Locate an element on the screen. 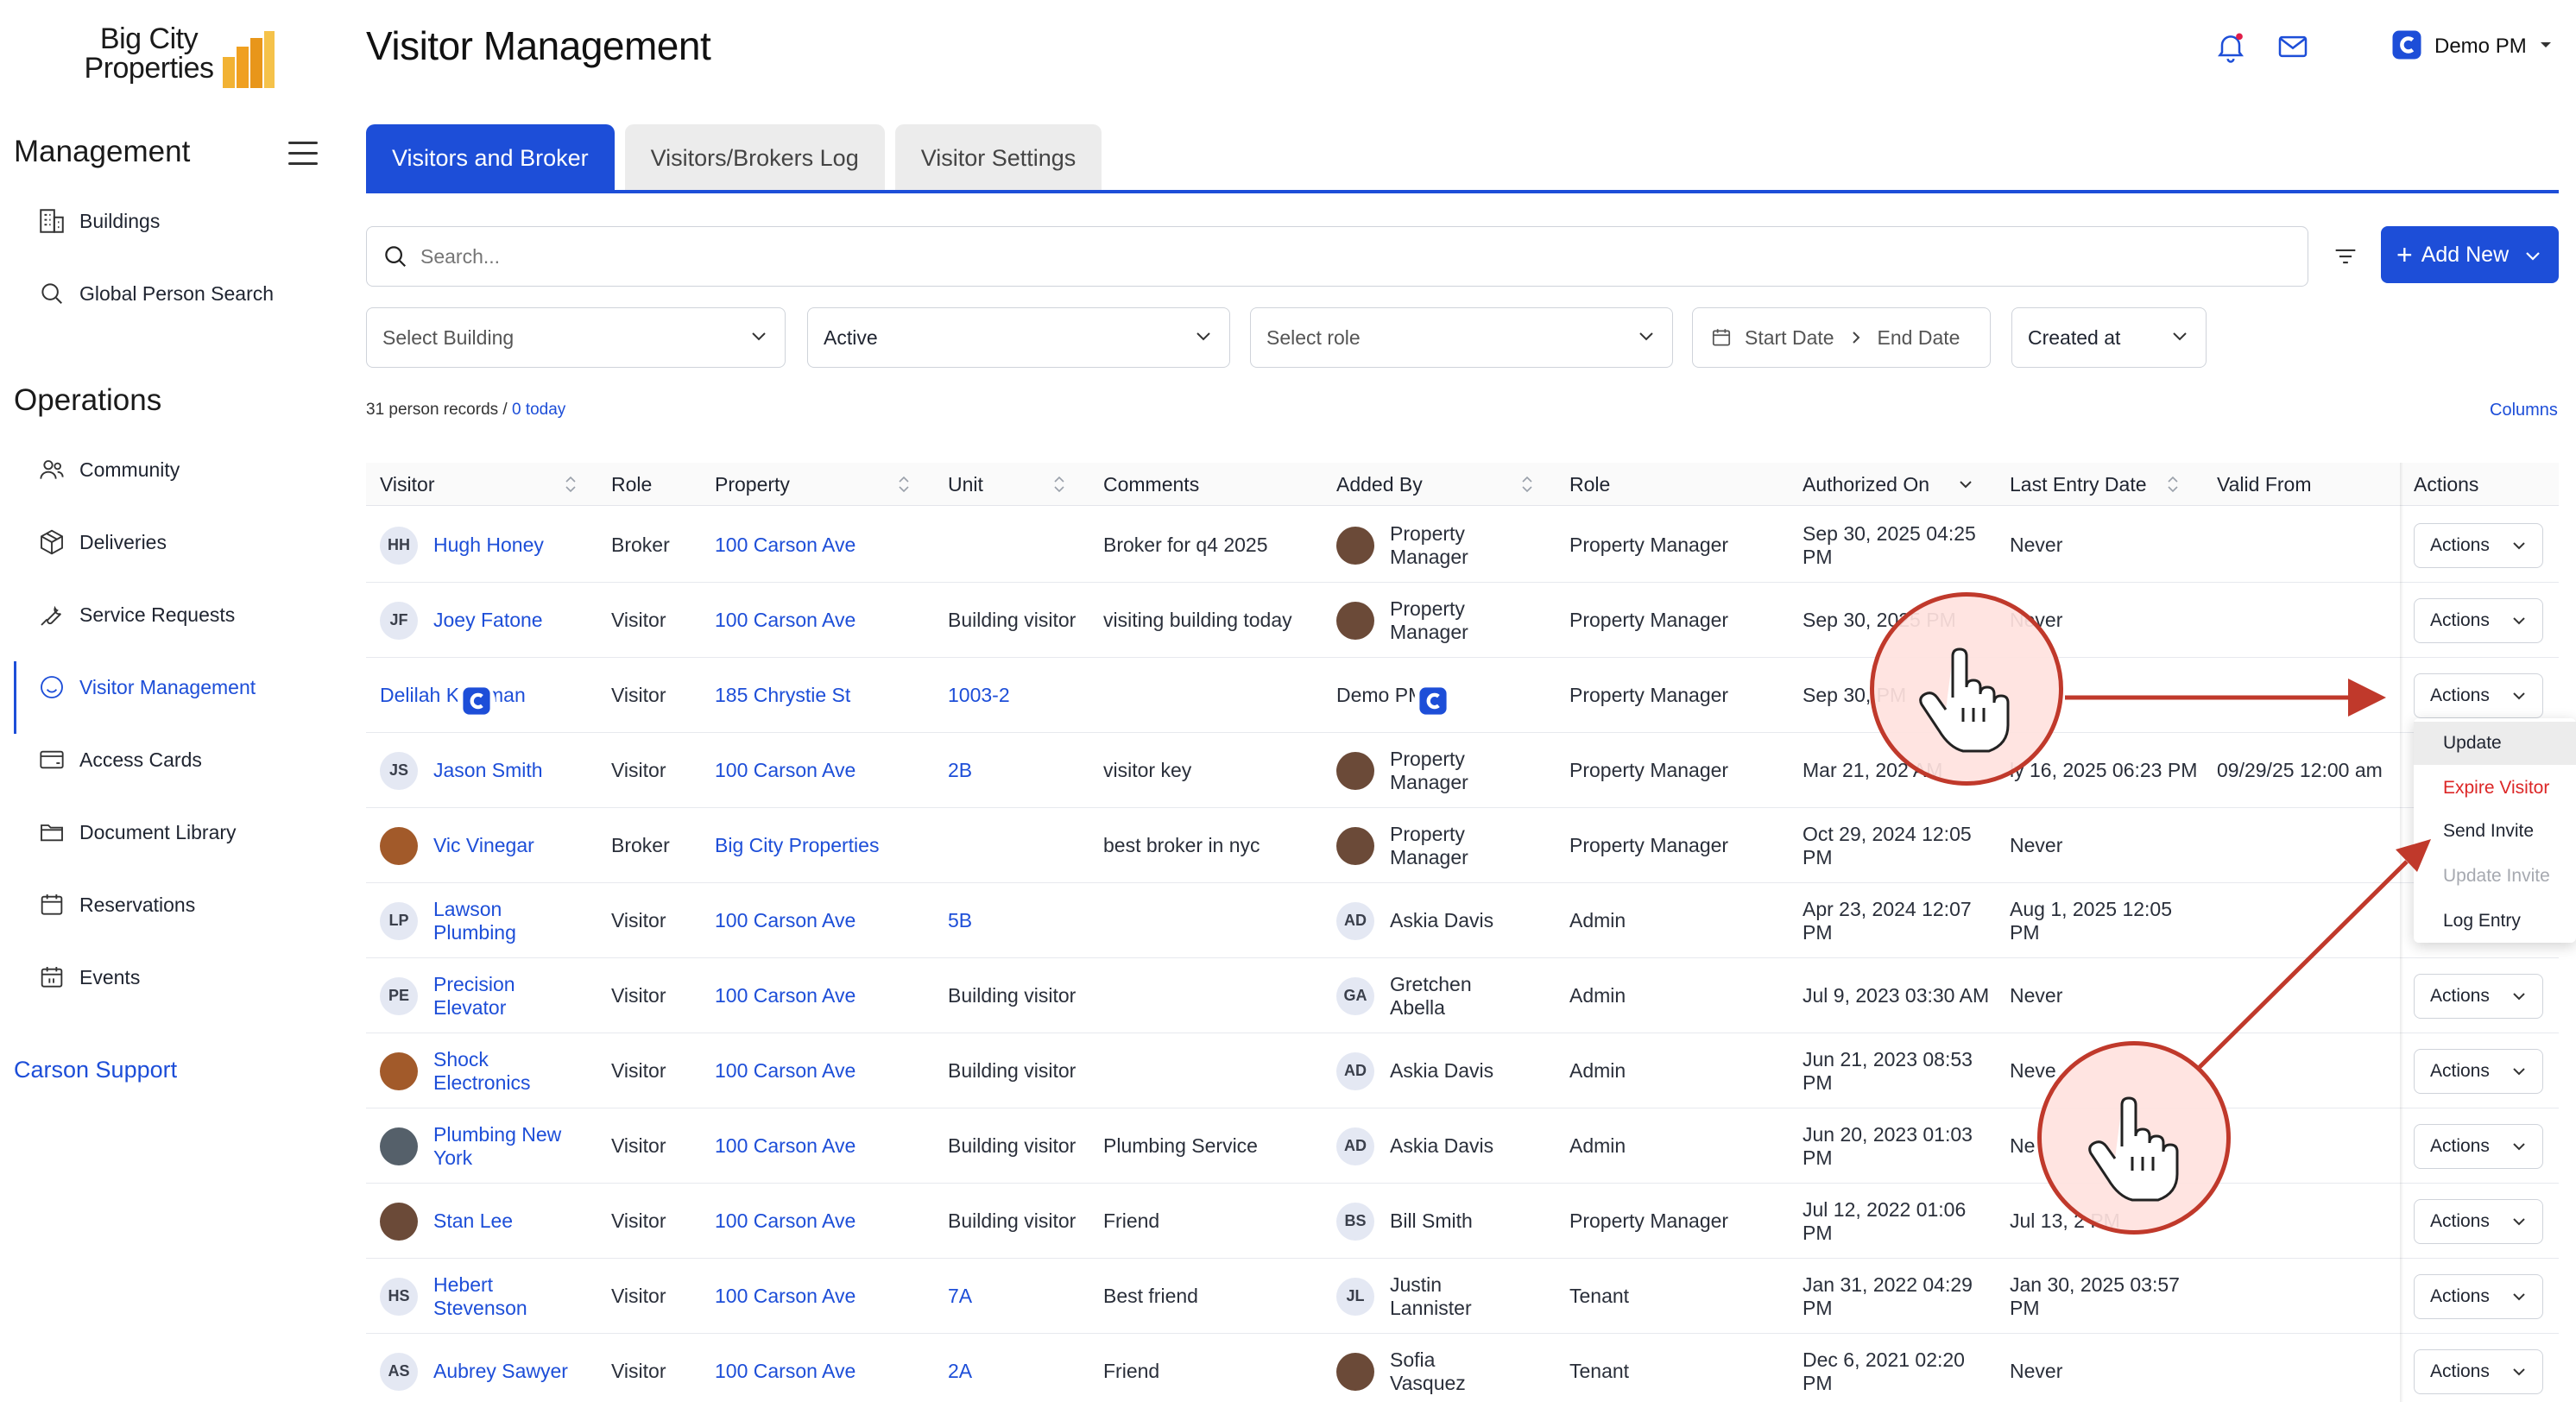  visitor-name-link: Stan Lee is located at coordinates (511, 1221).